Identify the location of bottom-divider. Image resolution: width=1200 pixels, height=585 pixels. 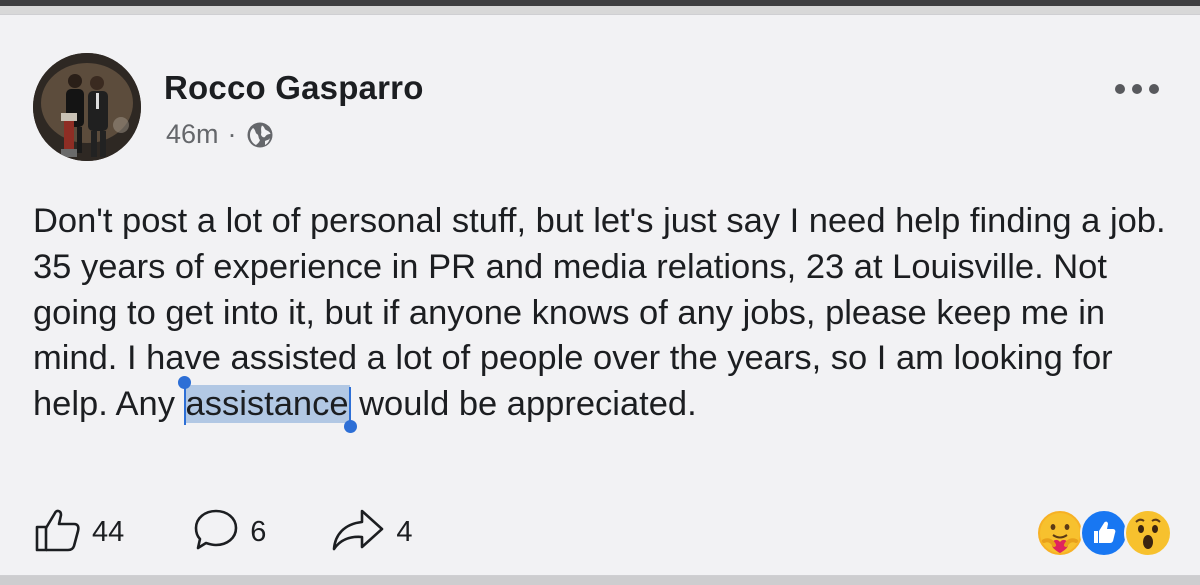
(600, 580).